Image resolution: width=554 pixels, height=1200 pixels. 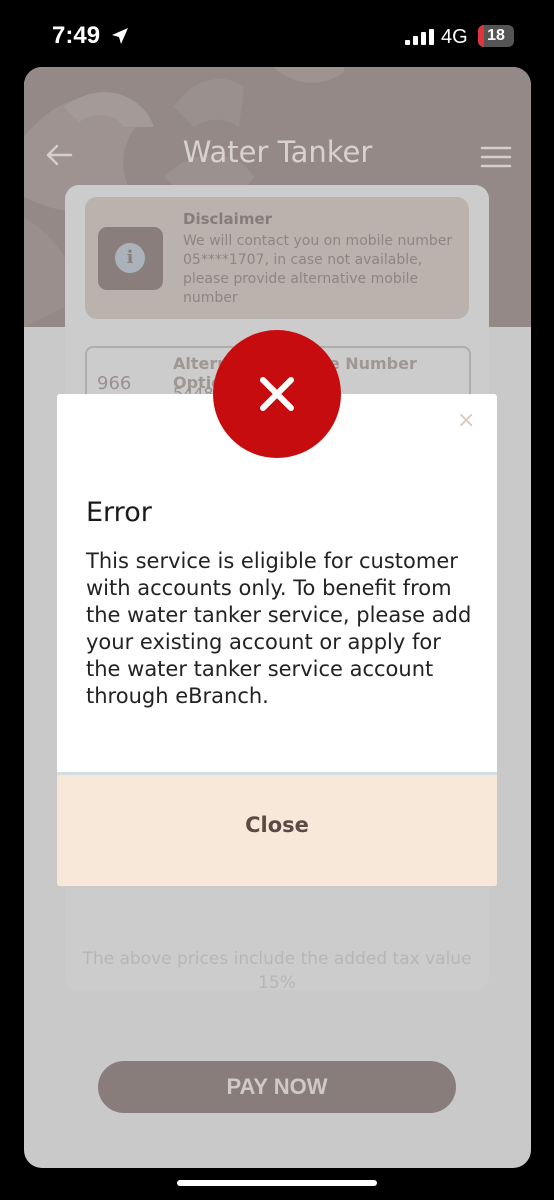 What do you see at coordinates (76, 35) in the screenshot?
I see `status-time: 7:49` at bounding box center [76, 35].